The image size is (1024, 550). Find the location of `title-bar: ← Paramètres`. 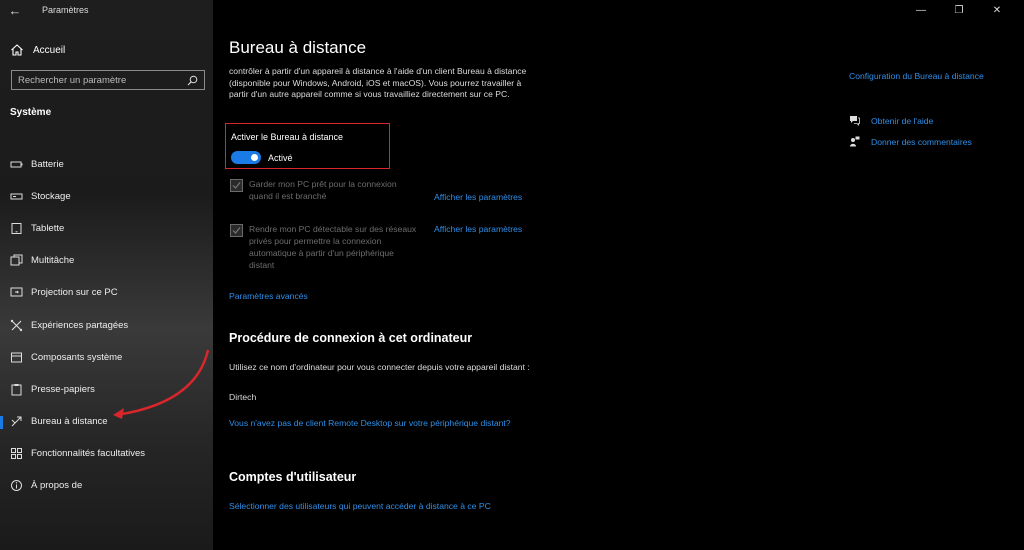

title-bar: ← Paramètres is located at coordinates (106, 11).